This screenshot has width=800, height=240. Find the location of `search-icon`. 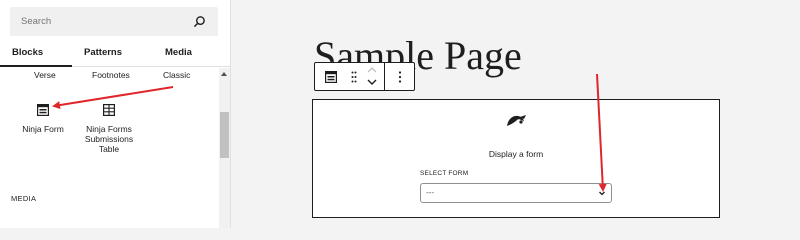

search-icon is located at coordinates (199, 21).